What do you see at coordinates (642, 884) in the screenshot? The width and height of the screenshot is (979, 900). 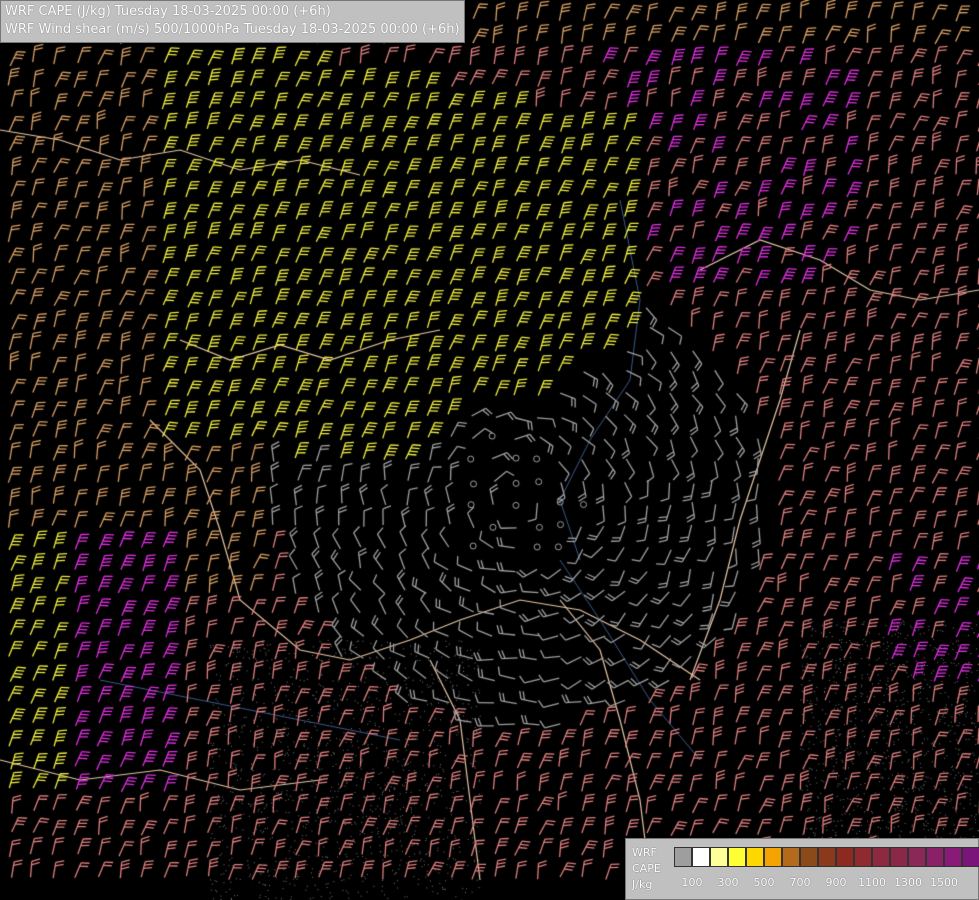 I see `legend-label-unit: J/kg` at bounding box center [642, 884].